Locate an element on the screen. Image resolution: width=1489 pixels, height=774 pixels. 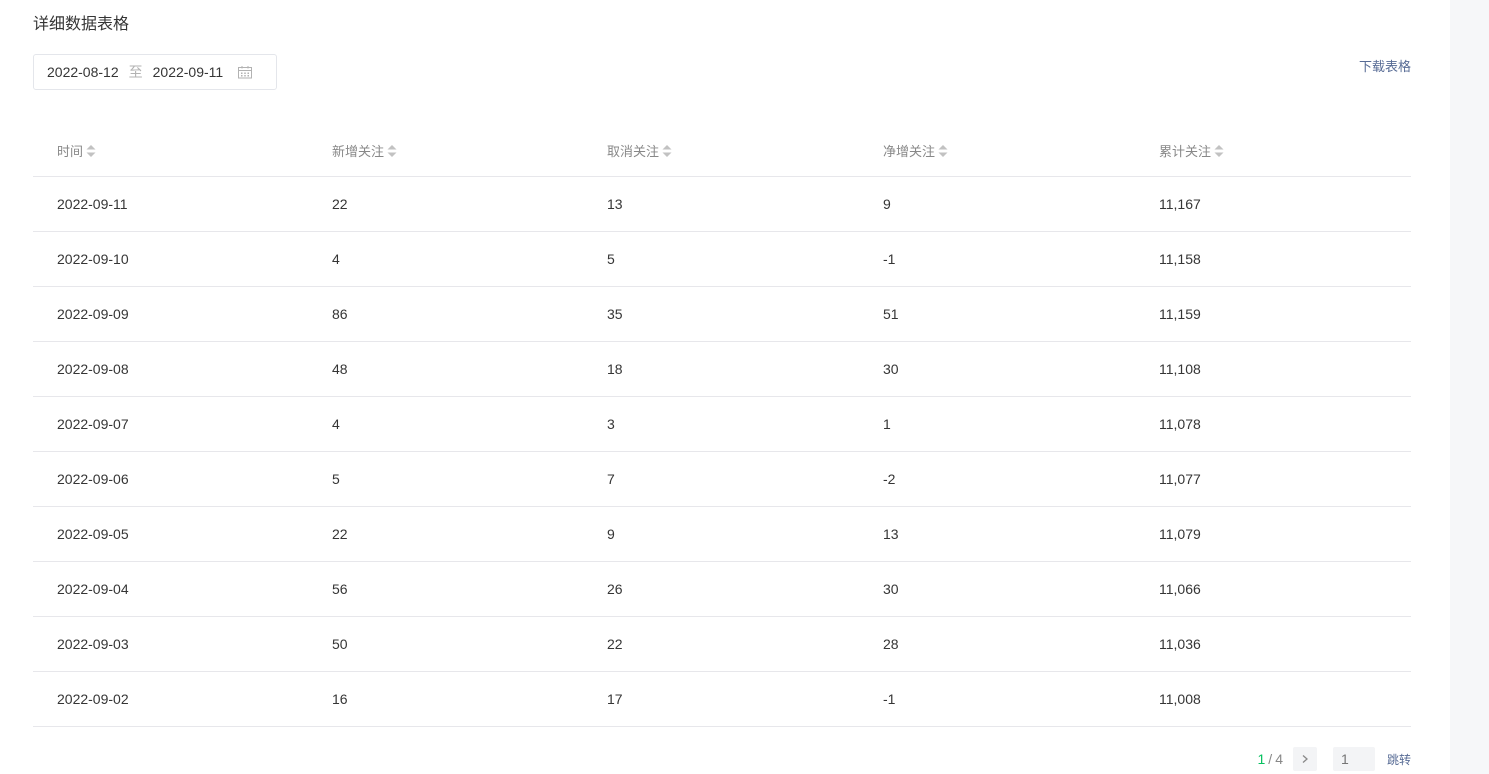
table-cell: 2022-09-04 is located at coordinates (170, 589).